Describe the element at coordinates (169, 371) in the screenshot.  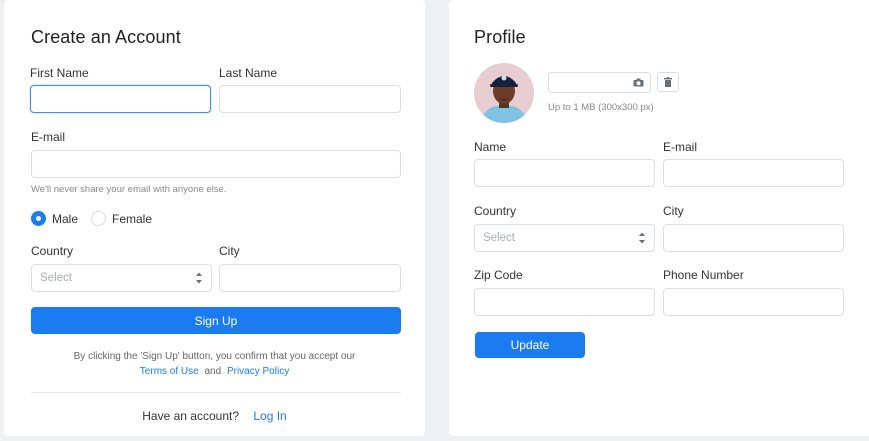
I see `terms-of-use-link: Terms of Use` at that location.